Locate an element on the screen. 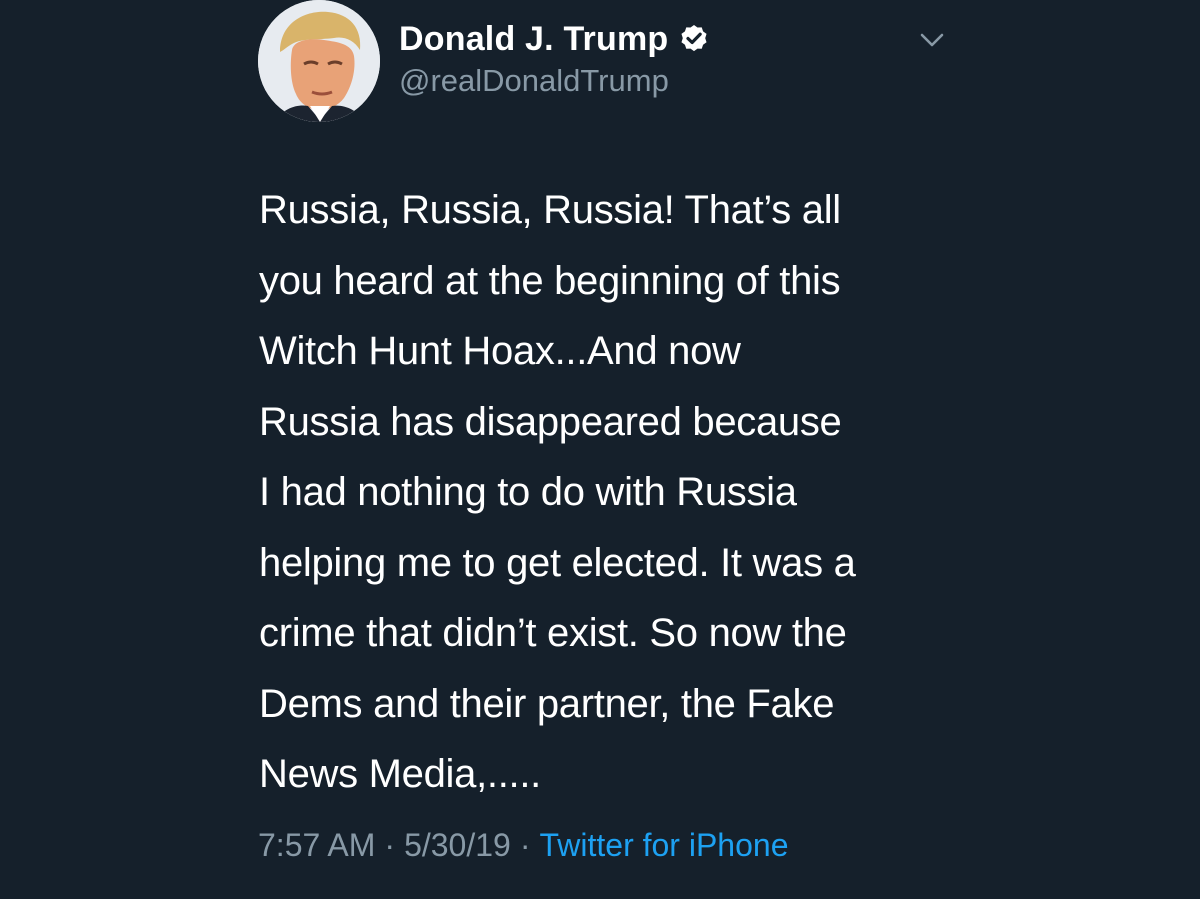 The height and width of the screenshot is (899, 1200). profile-photo-icon is located at coordinates (319, 61).